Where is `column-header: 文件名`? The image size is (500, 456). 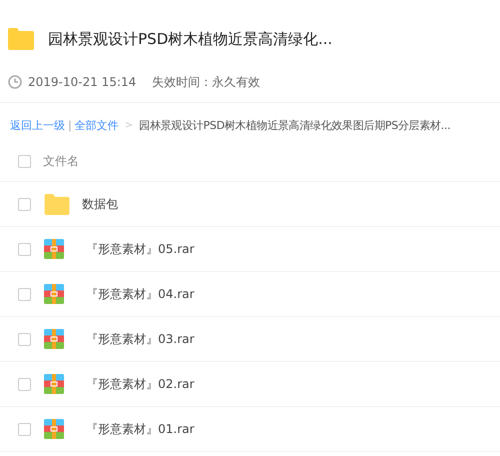
column-header: 文件名 is located at coordinates (61, 161).